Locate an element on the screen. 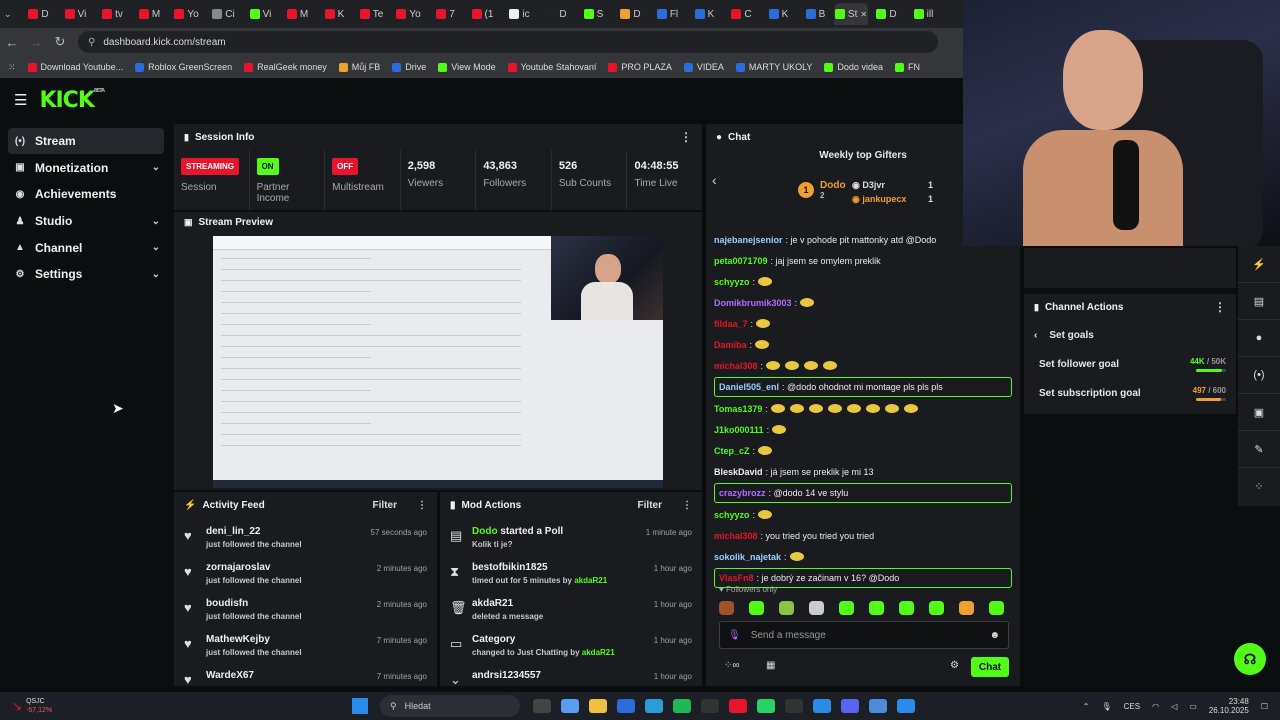 The height and width of the screenshot is (720, 1280). microphone-icon: 🎙 is located at coordinates (734, 635).